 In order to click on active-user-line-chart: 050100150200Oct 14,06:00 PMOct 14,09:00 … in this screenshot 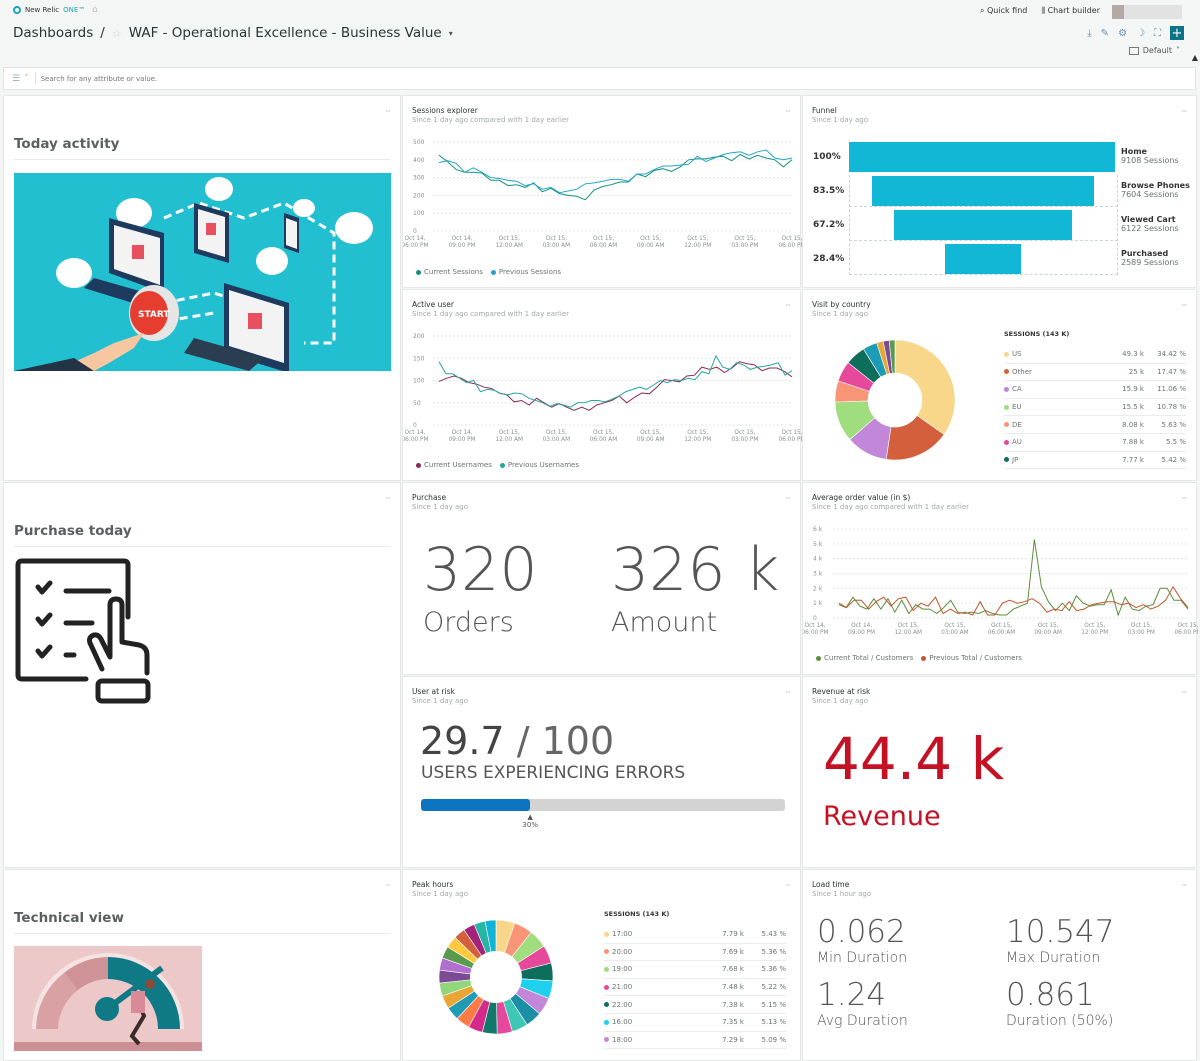, I will do `click(602, 390)`.